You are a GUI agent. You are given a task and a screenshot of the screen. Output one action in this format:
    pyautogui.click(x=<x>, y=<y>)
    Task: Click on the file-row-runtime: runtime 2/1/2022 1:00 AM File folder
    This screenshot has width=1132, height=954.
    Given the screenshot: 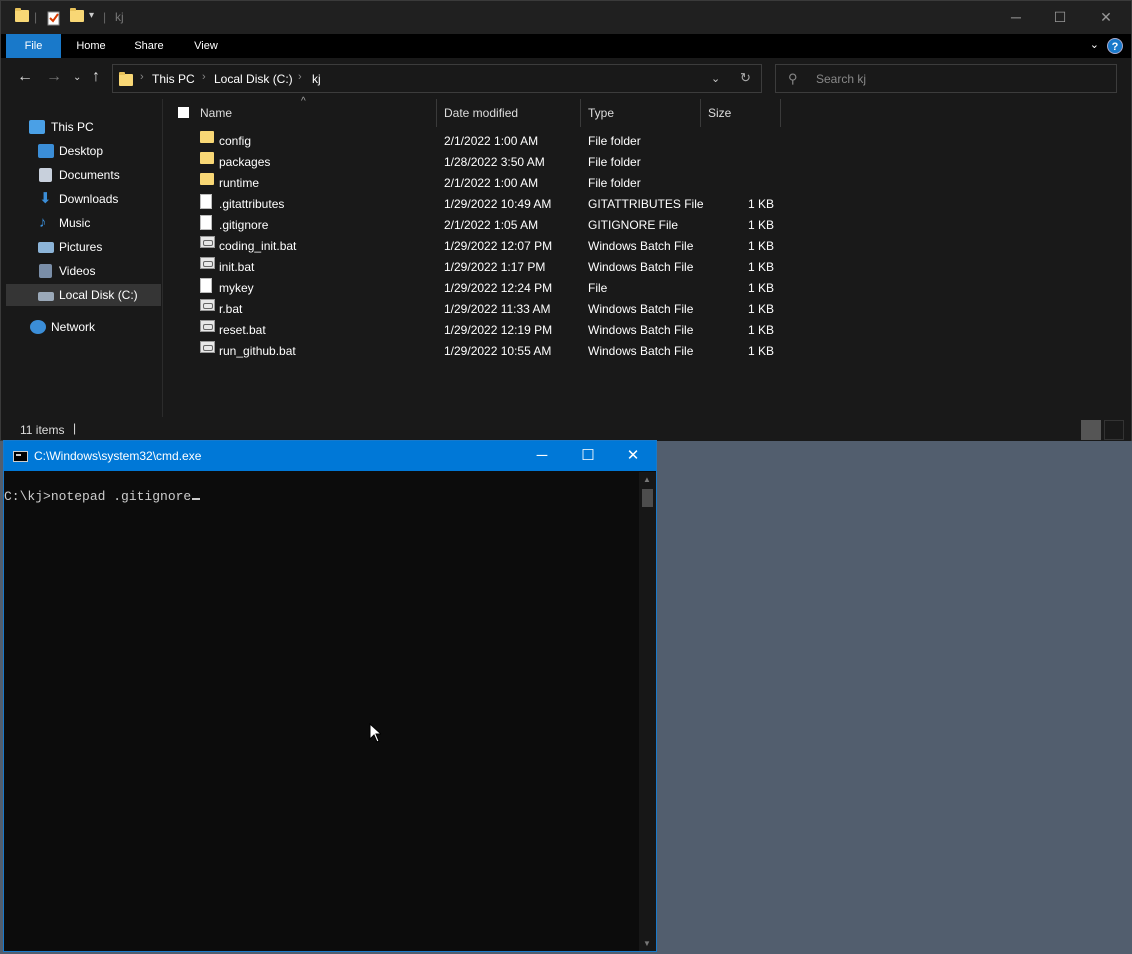 What is the action you would take?
    pyautogui.click(x=474, y=183)
    